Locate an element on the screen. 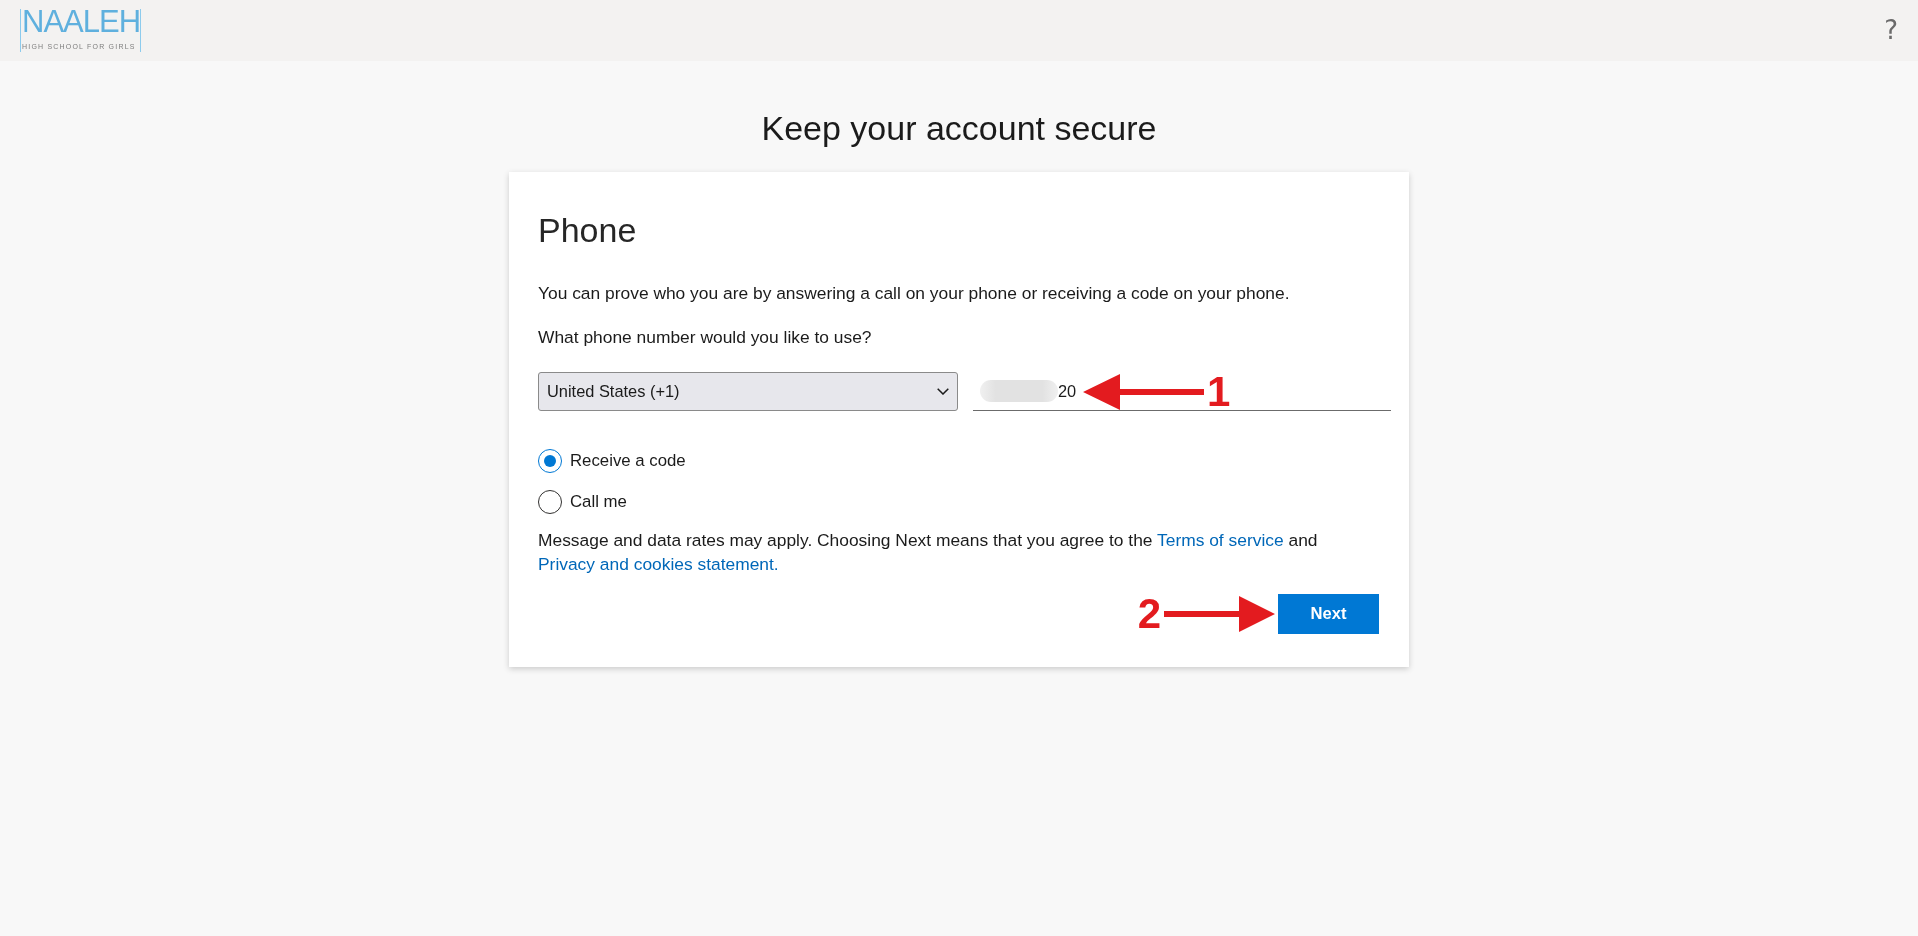 This screenshot has height=936, width=1918. question-label: What phone number would you like to use? is located at coordinates (705, 337).